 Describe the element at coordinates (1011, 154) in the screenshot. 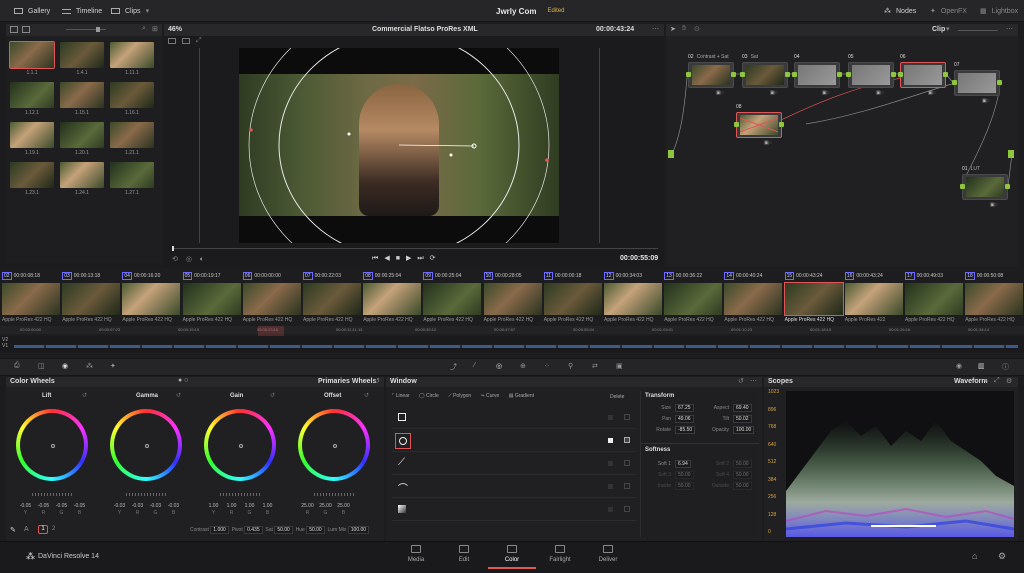

I see `node-output` at that location.